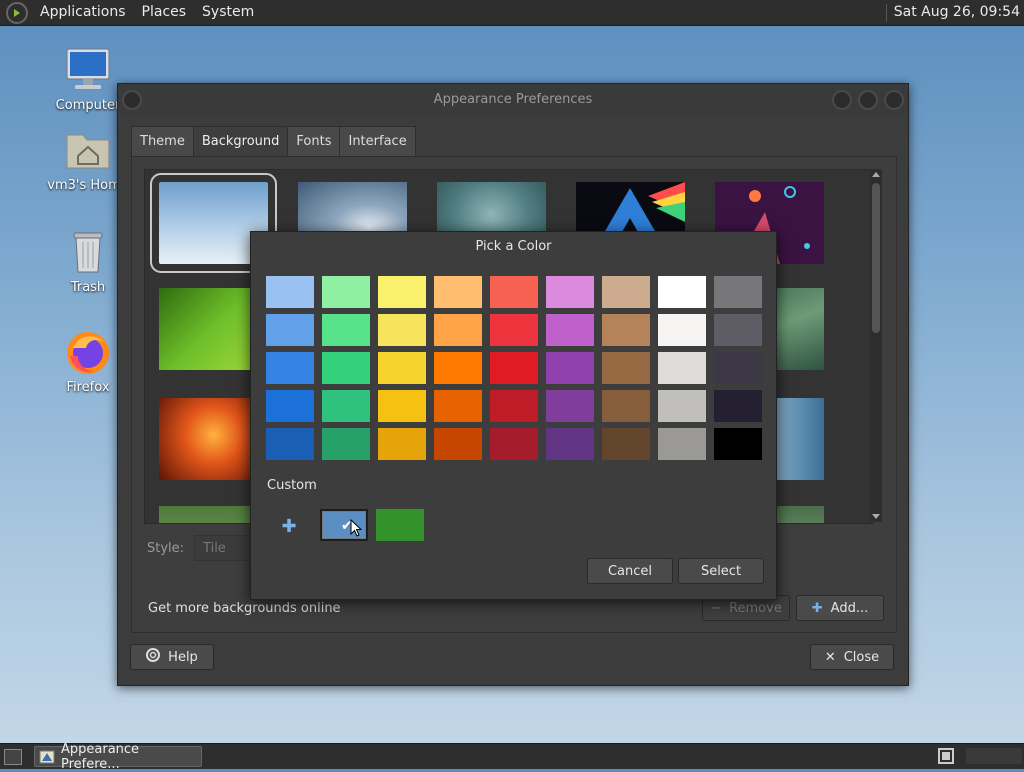 This screenshot has width=1024, height=772. What do you see at coordinates (47, 757) in the screenshot?
I see `appearance-app-icon` at bounding box center [47, 757].